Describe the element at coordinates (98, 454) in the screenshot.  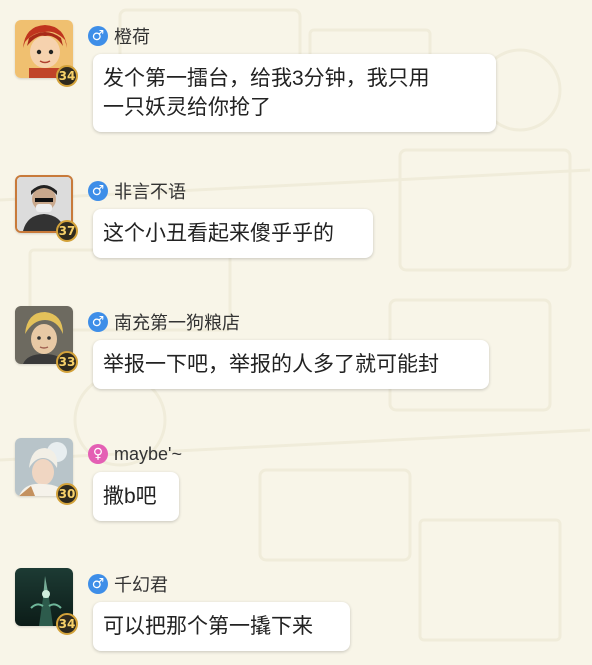
I see `female-icon: ♀` at that location.